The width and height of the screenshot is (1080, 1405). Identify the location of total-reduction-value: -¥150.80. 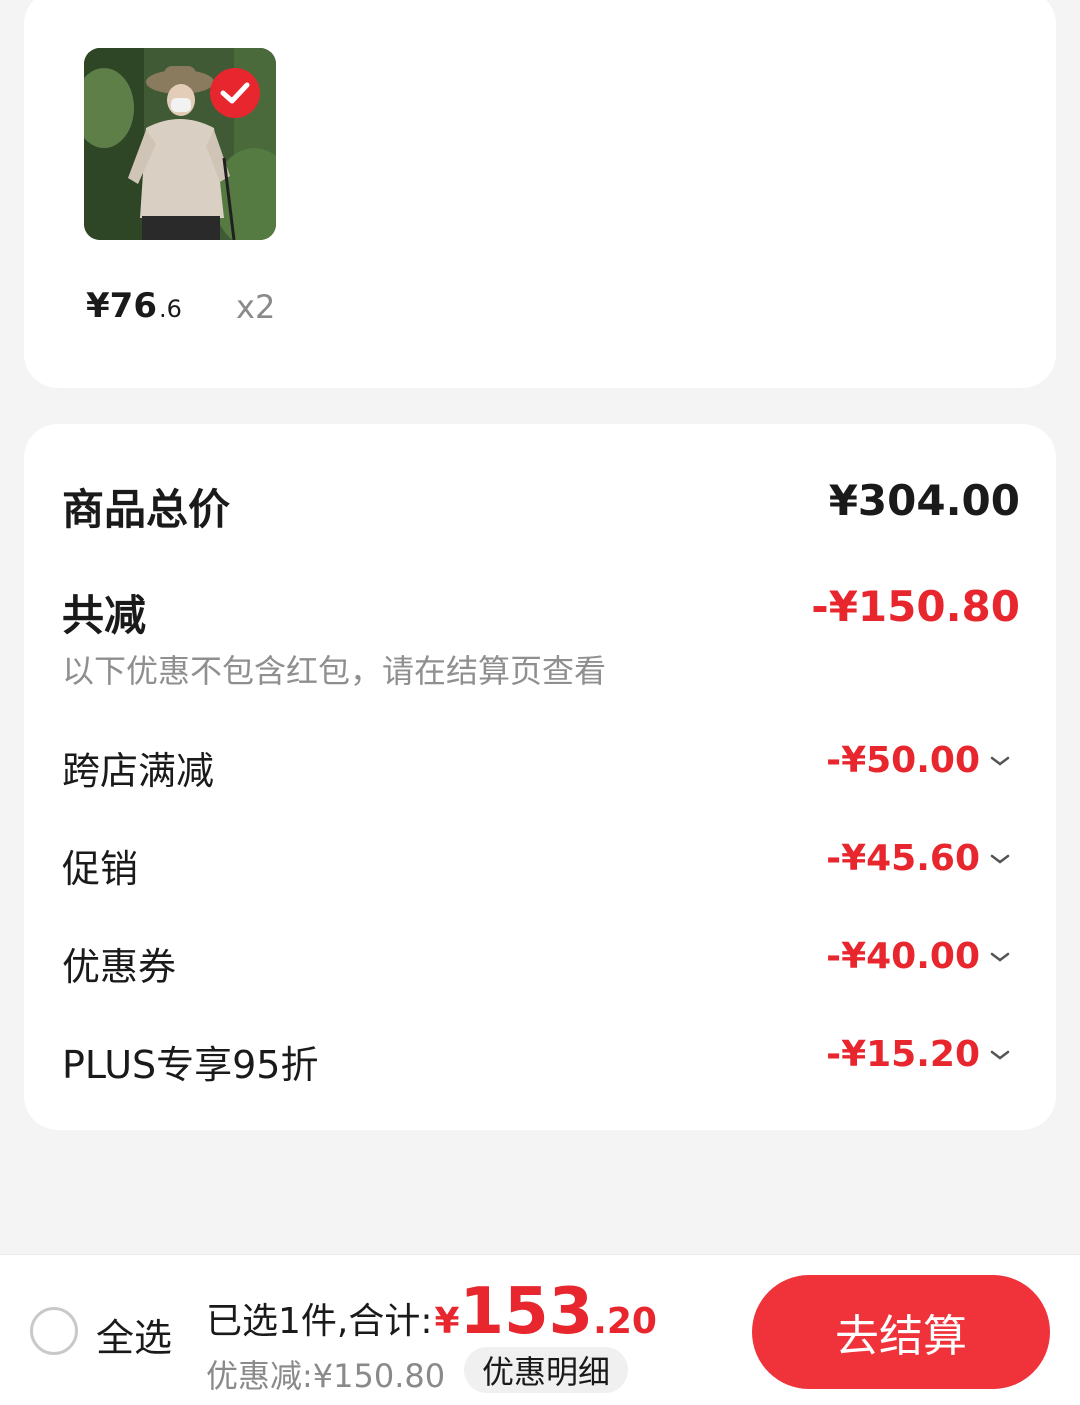
(915, 606).